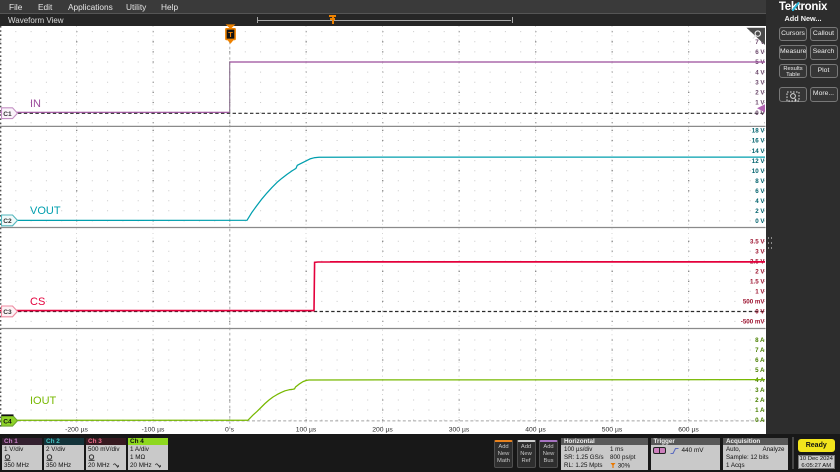  Describe the element at coordinates (45, 211) in the screenshot. I see `svg-text: VOUT` at that location.